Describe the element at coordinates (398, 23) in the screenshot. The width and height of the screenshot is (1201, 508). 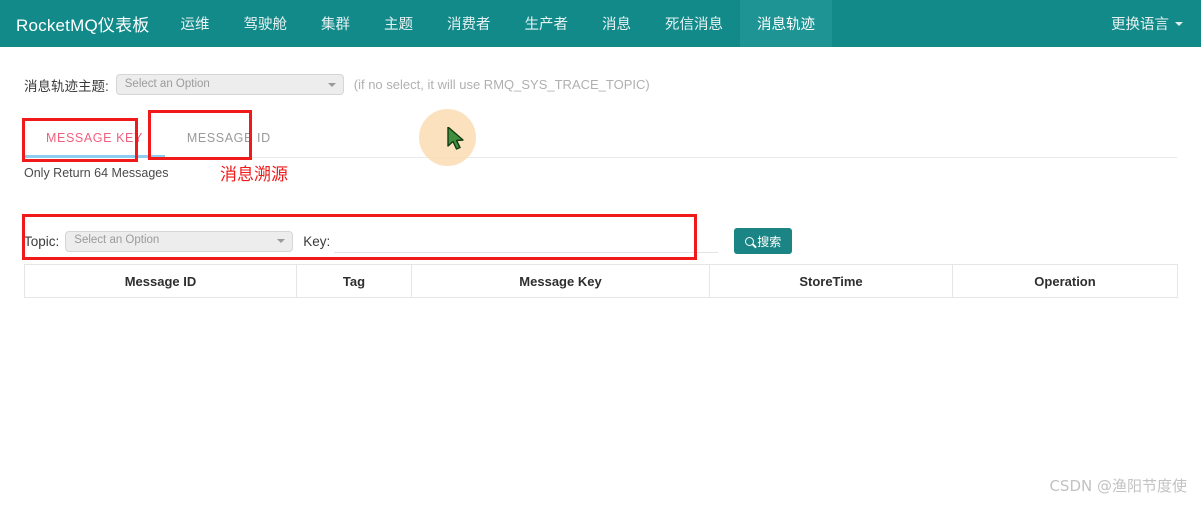
I see `nav-item-zhuti: 主题` at that location.